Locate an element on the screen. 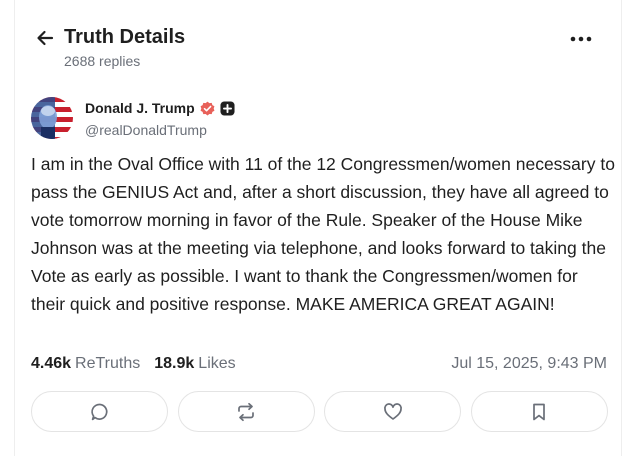  bookmark-button is located at coordinates (539, 411).